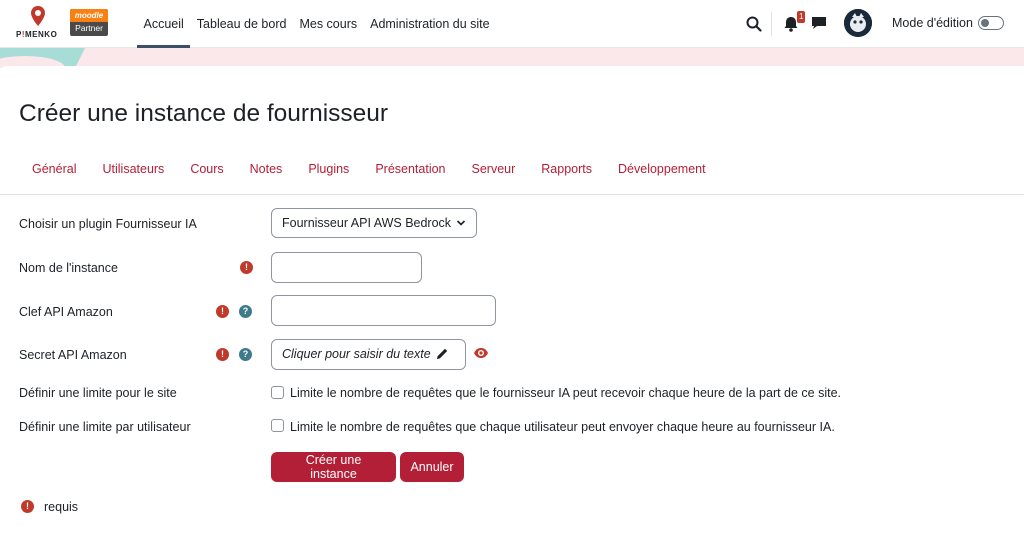  Describe the element at coordinates (266, 169) in the screenshot. I see `tab-notes: Notes` at that location.